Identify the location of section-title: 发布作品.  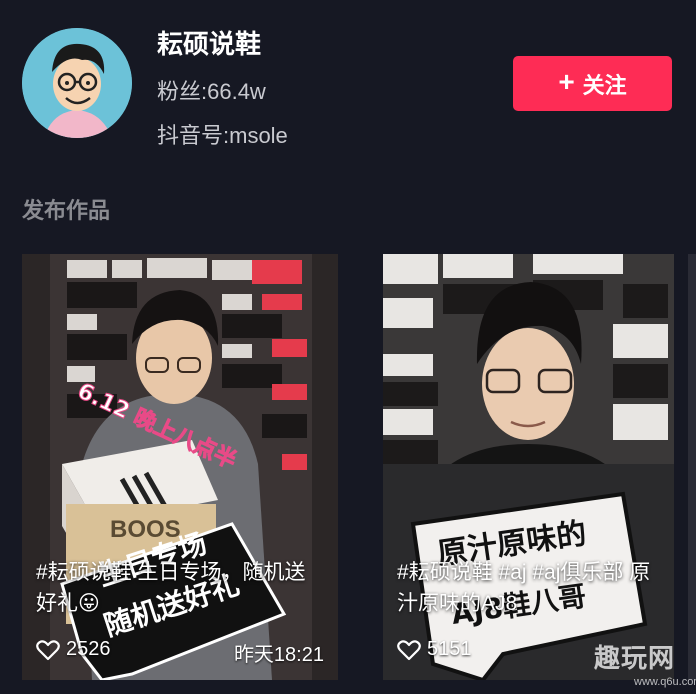
(66, 210).